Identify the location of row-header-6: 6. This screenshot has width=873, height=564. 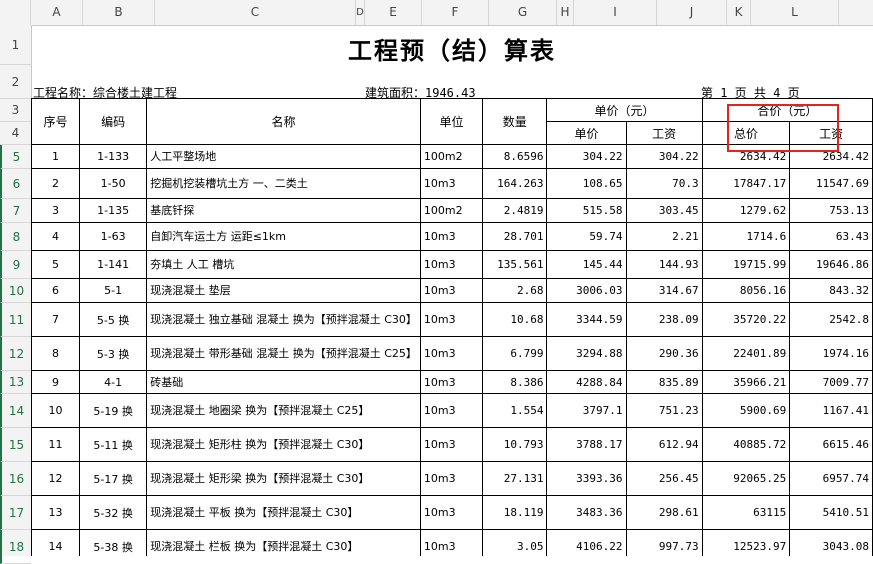
(15, 184).